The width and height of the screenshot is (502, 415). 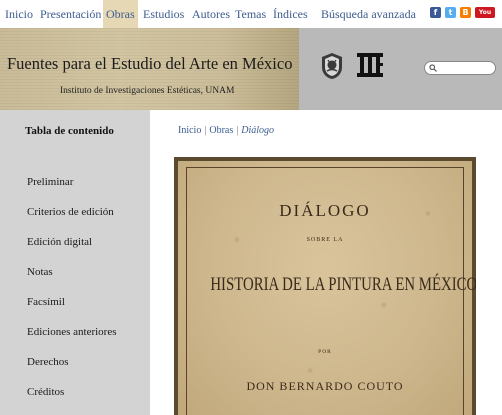 What do you see at coordinates (59, 242) in the screenshot?
I see `toc-item-edicion-digital: Edición digital` at bounding box center [59, 242].